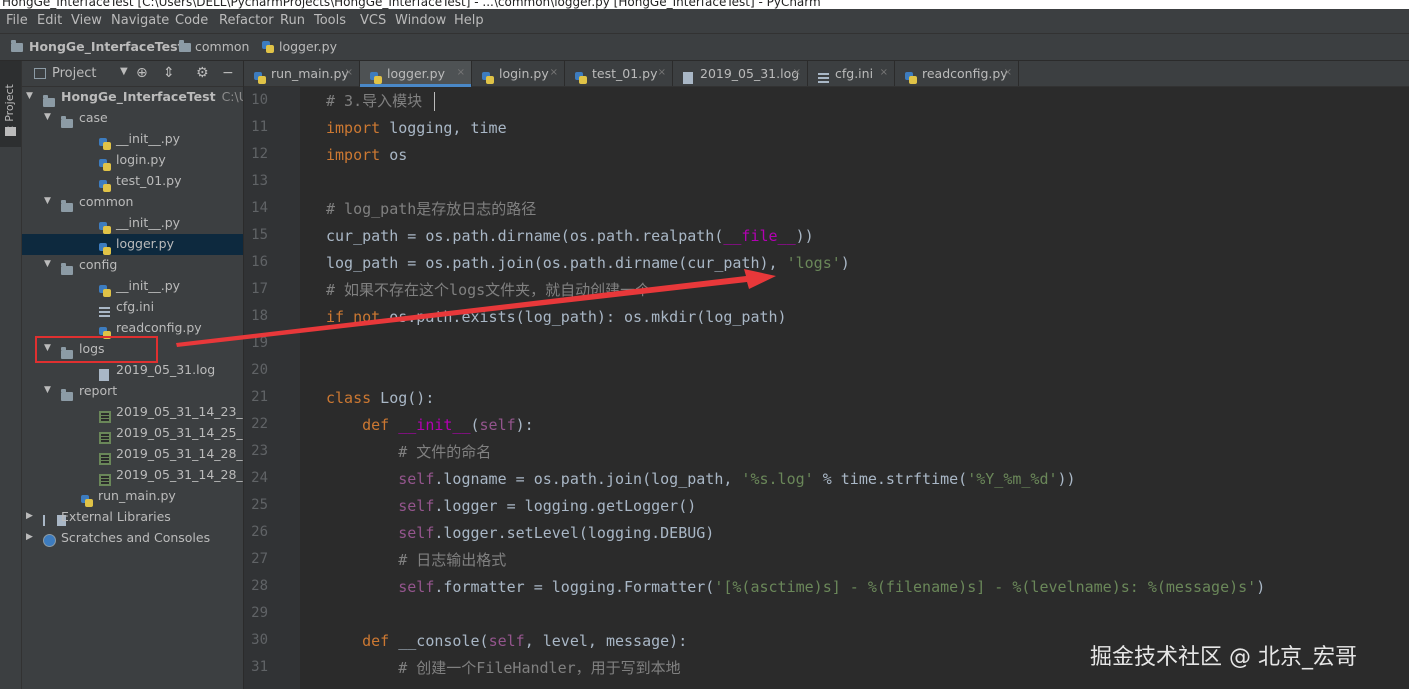 The image size is (1409, 689). What do you see at coordinates (67, 206) in the screenshot?
I see `folder-icon` at bounding box center [67, 206].